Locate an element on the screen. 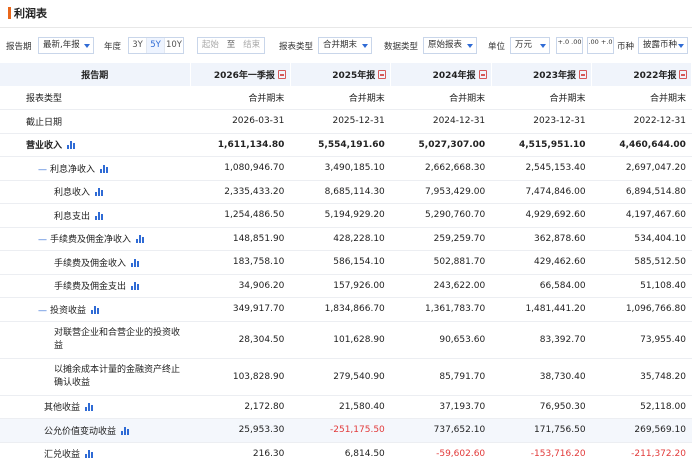  row-label: 其他收益 is located at coordinates (62, 408).